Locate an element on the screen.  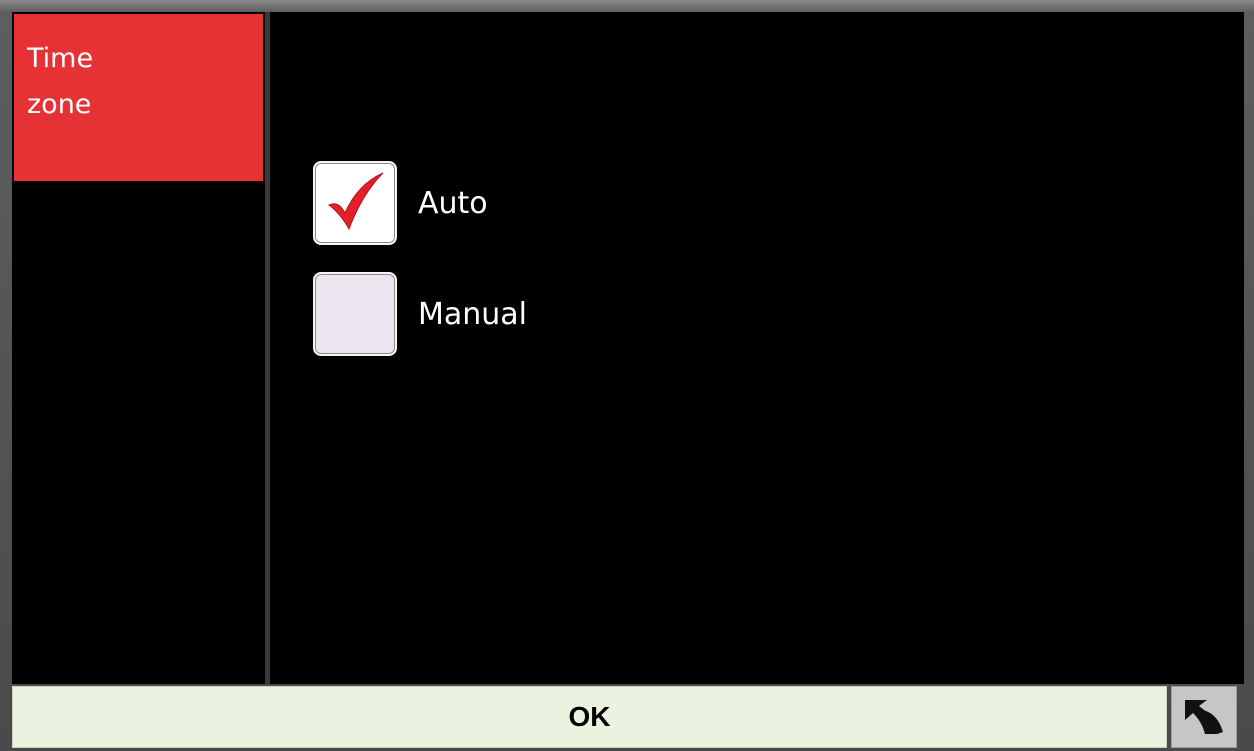
option-auto: Auto is located at coordinates (400, 203).